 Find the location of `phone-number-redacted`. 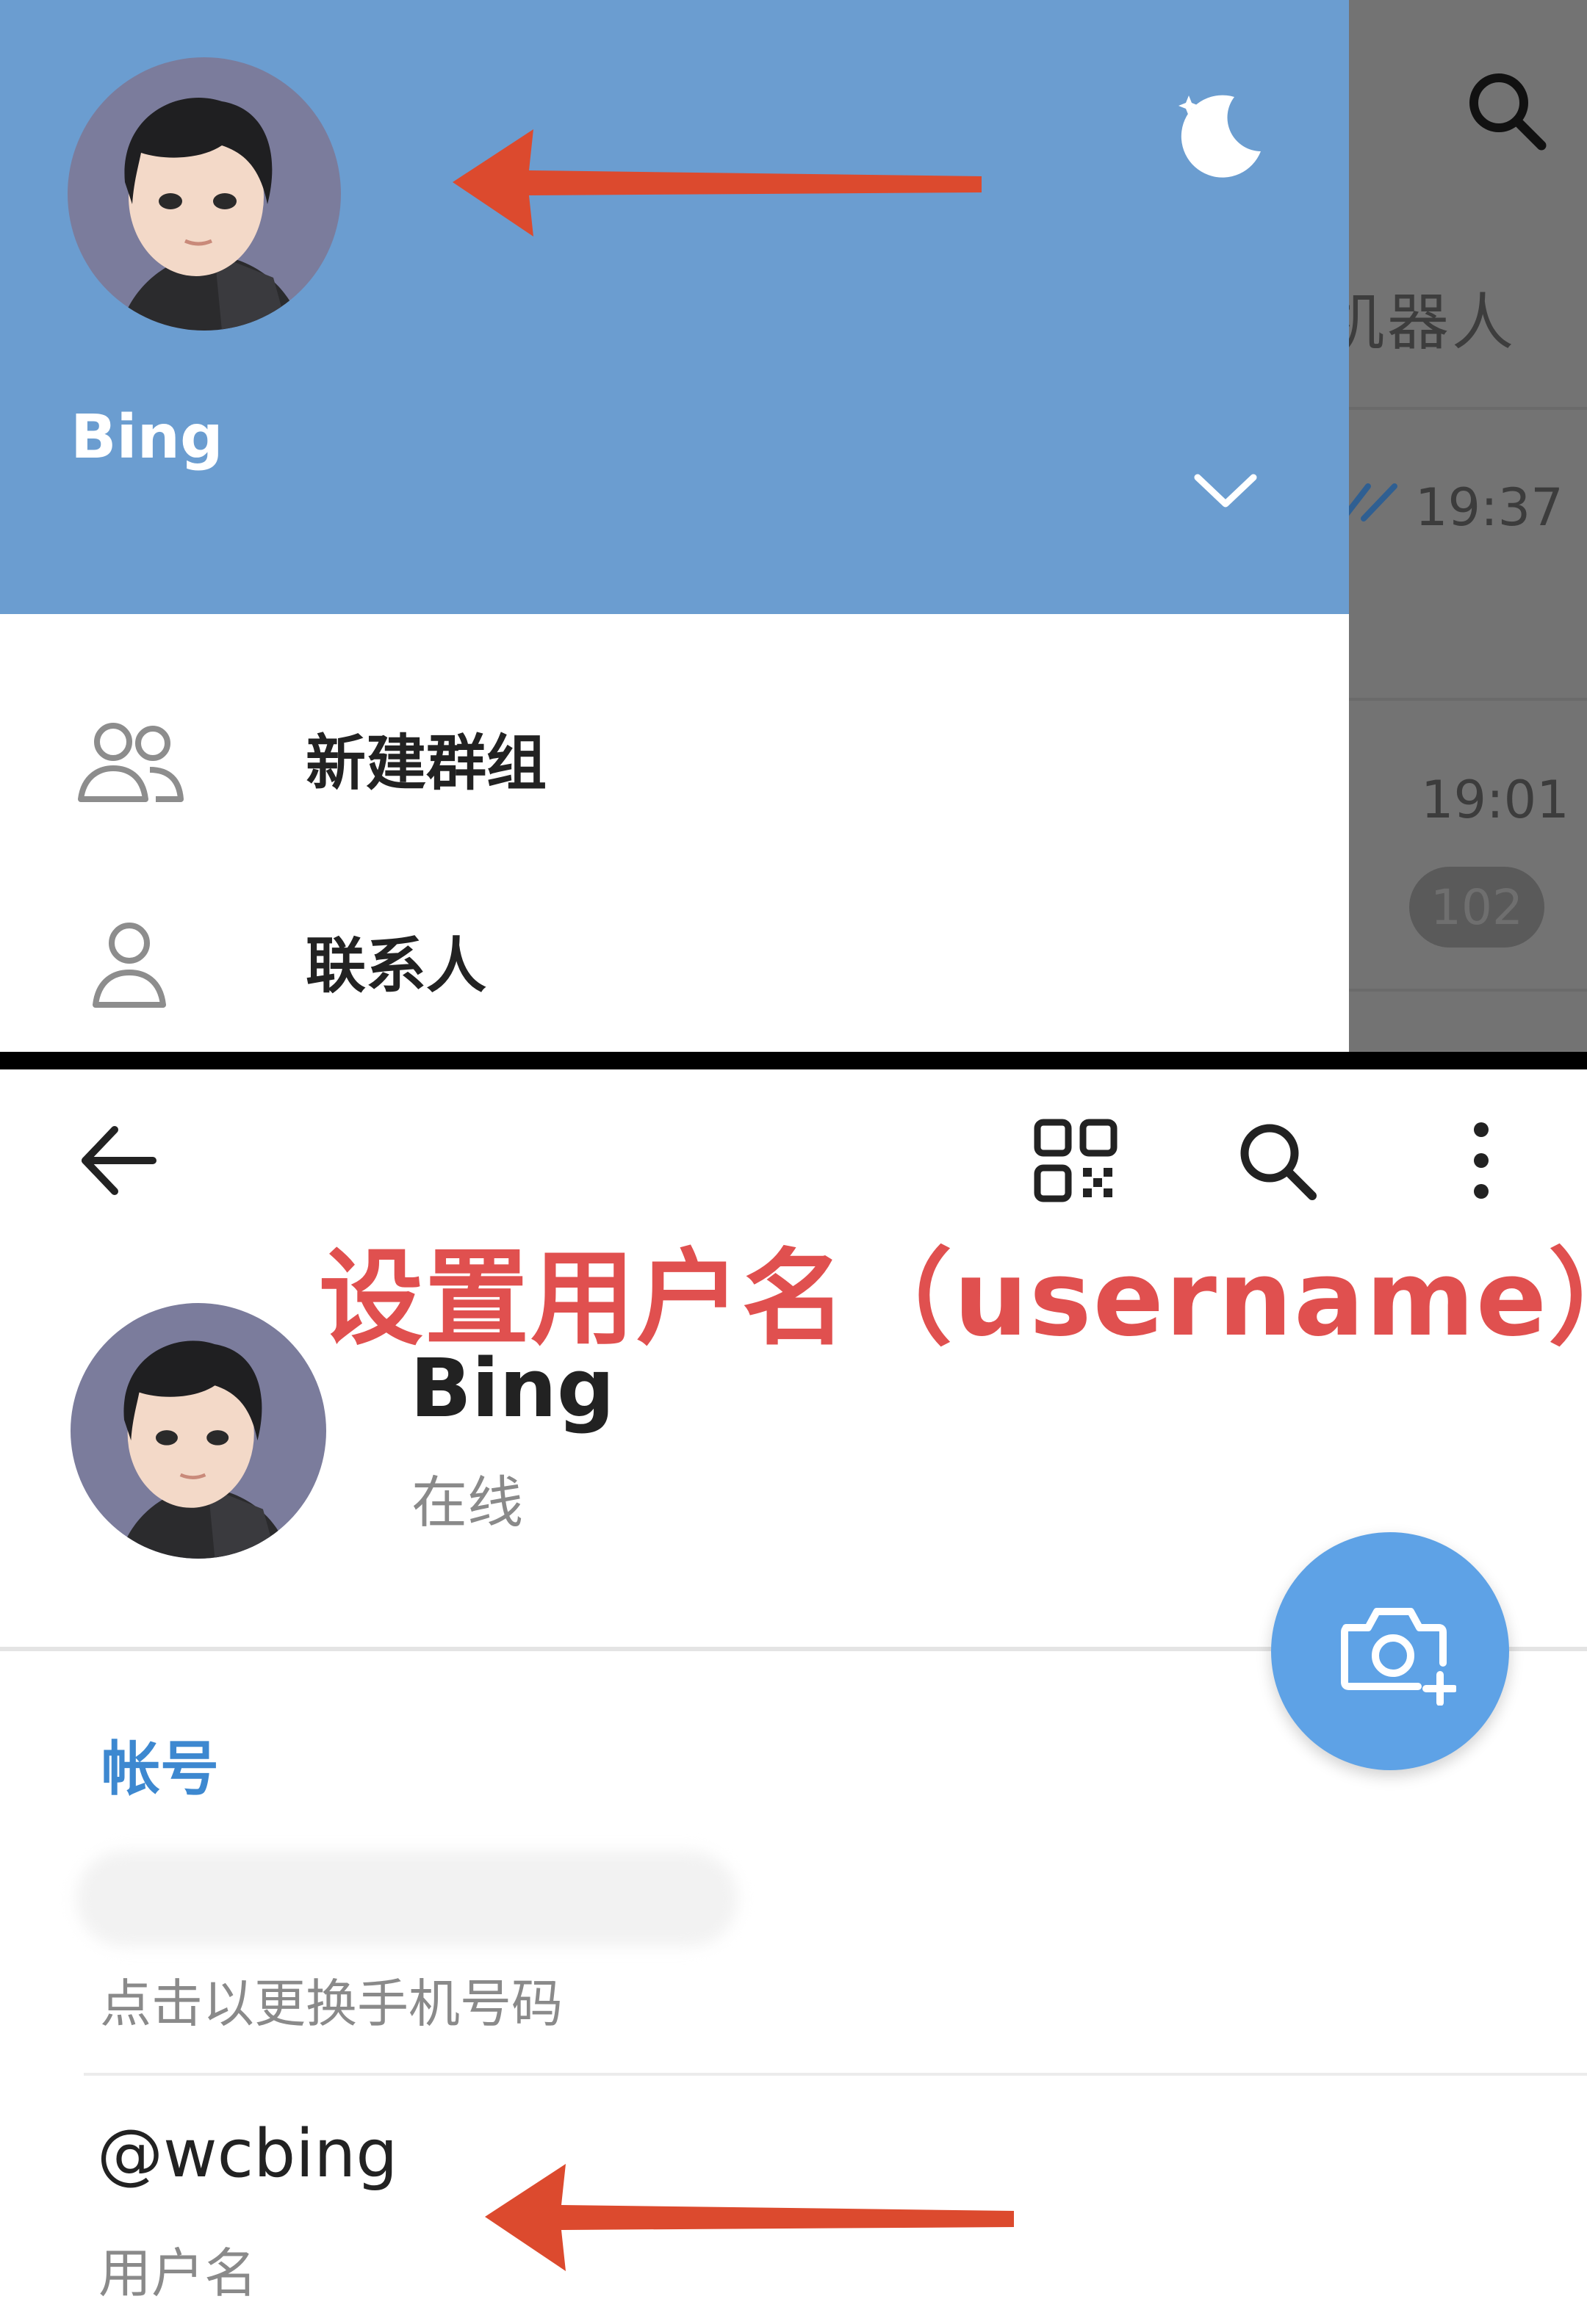

phone-number-redacted is located at coordinates (407, 1899).